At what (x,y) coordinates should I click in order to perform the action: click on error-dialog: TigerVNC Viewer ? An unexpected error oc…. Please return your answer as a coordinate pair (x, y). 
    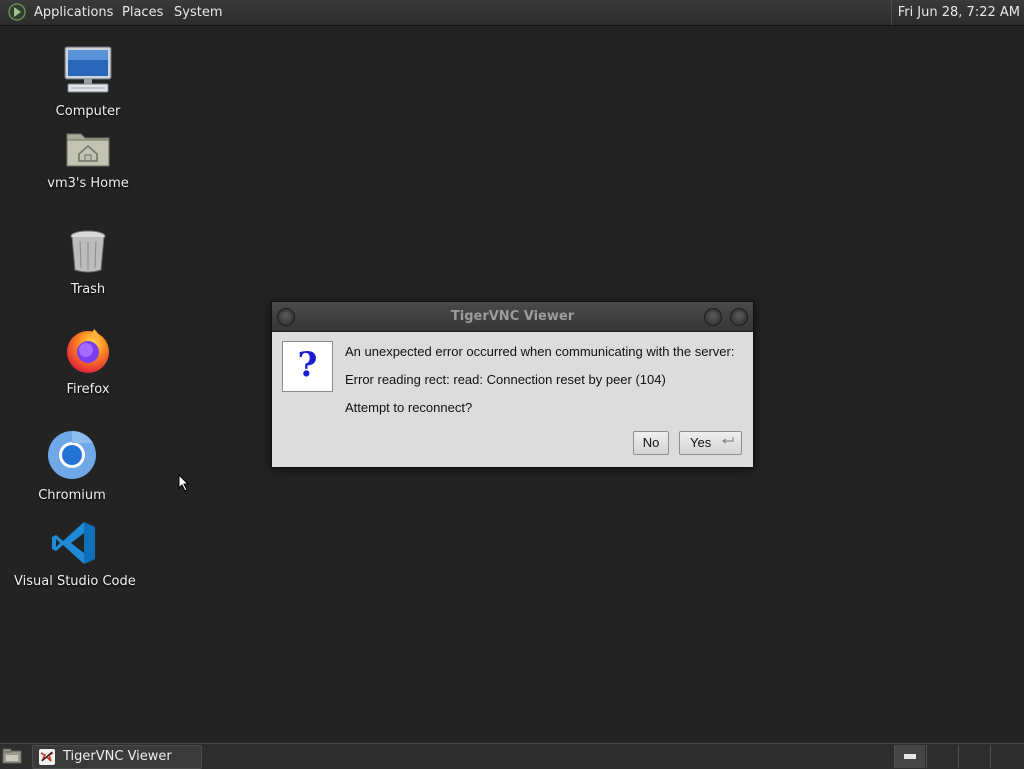
    Looking at the image, I should click on (512, 384).